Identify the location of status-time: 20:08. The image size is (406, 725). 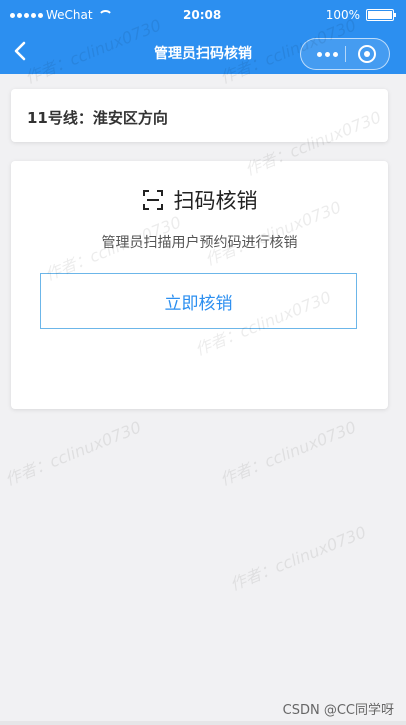
(202, 15).